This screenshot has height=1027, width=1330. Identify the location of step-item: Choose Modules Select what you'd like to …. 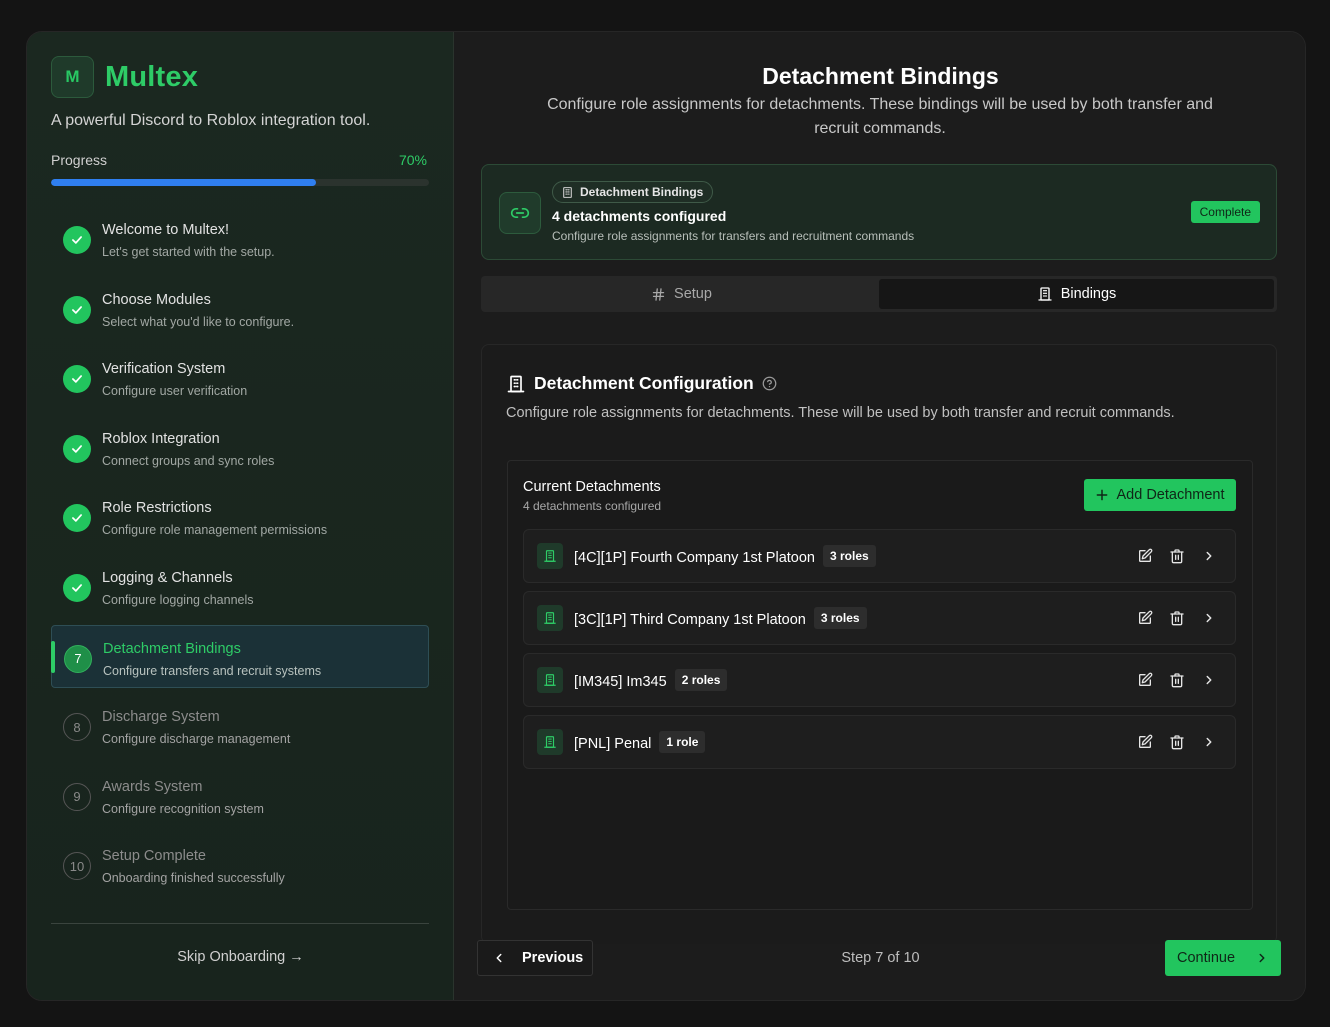
(240, 308).